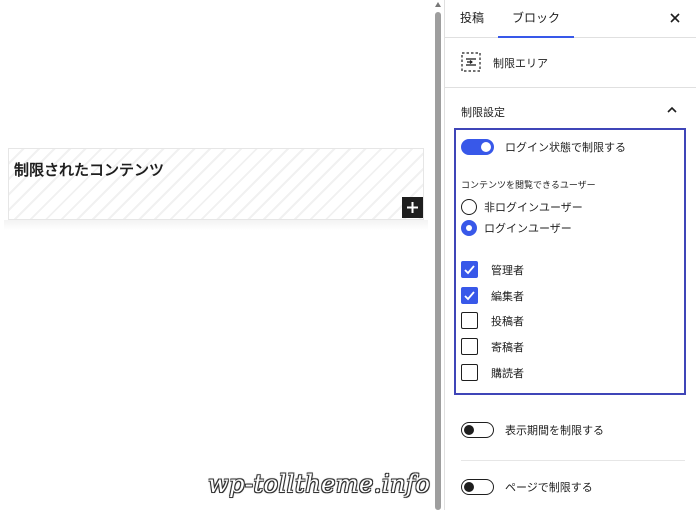 This screenshot has height=510, width=696. Describe the element at coordinates (216, 225) in the screenshot. I see `block-shadow` at that location.